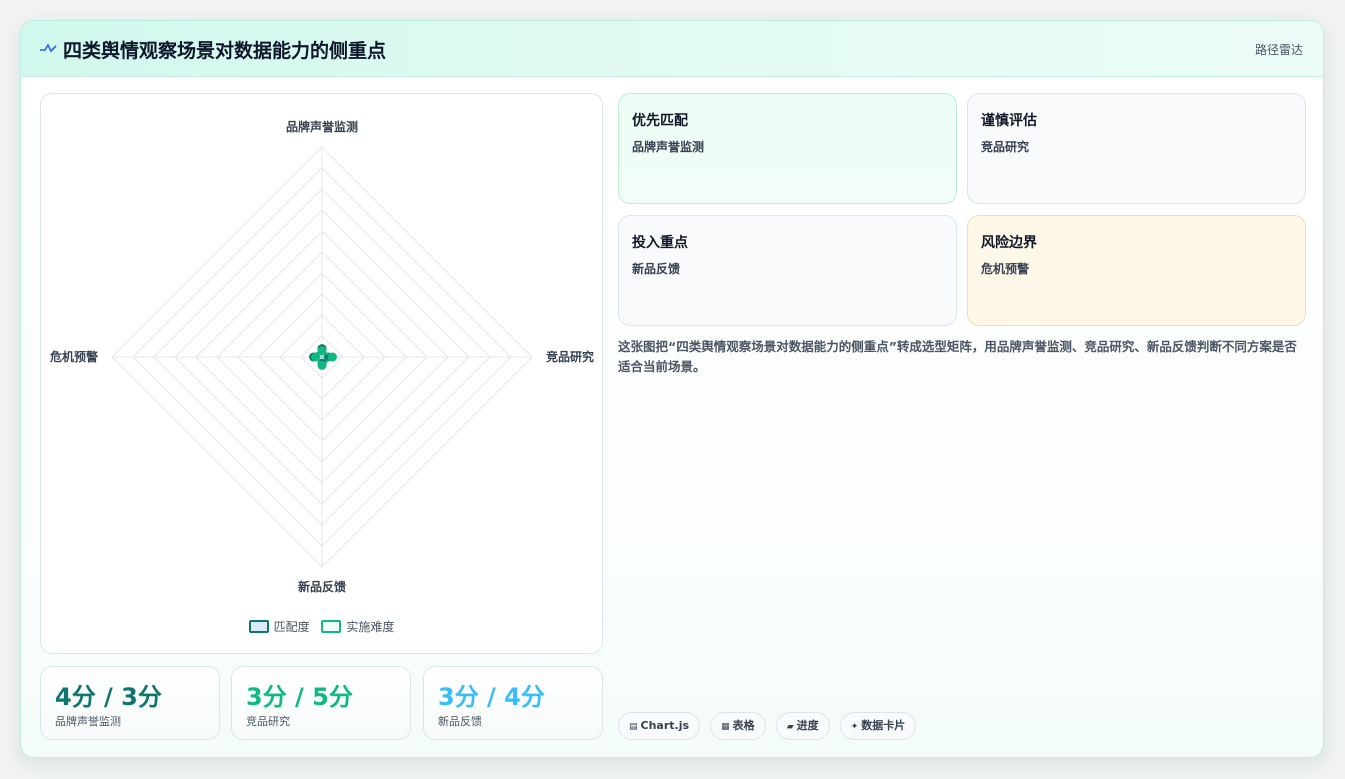 The width and height of the screenshot is (1345, 779). I want to click on card-title: 风险边界, so click(1009, 243).